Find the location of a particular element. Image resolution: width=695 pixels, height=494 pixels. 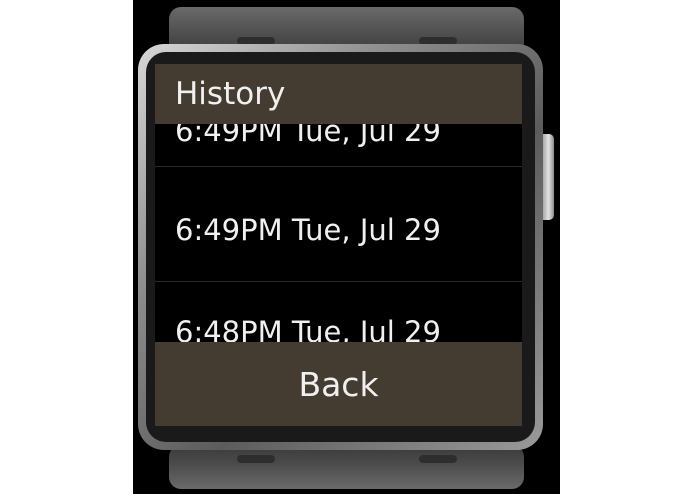

back-button: Back is located at coordinates (338, 384).